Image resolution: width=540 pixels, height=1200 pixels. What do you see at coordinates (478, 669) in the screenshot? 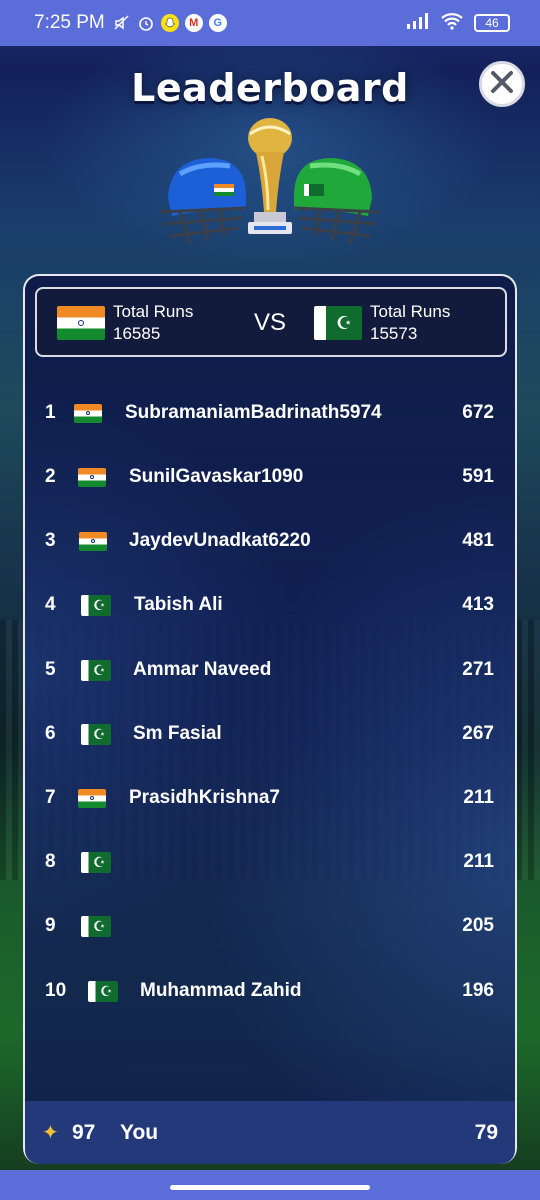
I see `row-score: 271` at bounding box center [478, 669].